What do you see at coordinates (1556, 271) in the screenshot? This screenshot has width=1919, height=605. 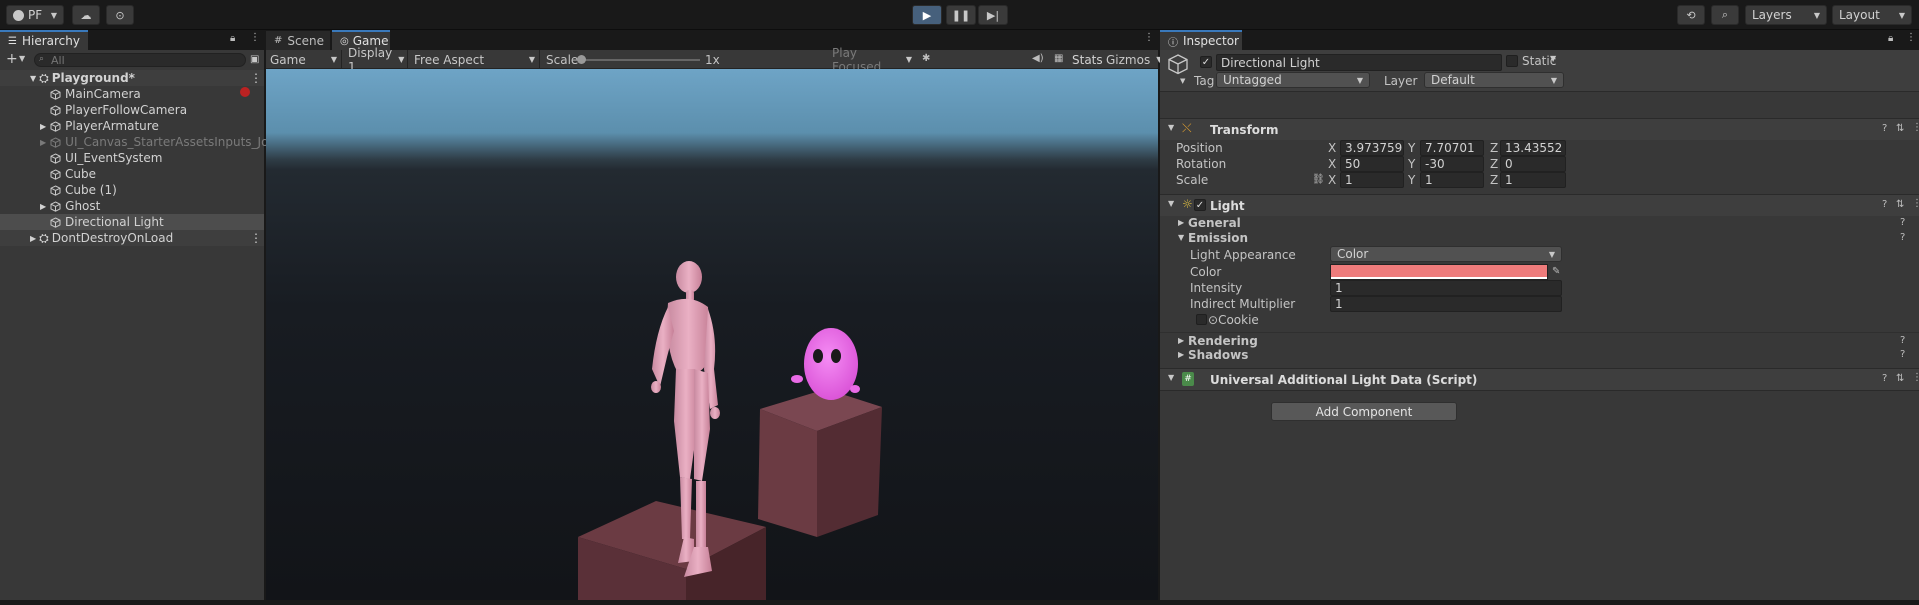 I see `eyedropper-icon: ✎` at bounding box center [1556, 271].